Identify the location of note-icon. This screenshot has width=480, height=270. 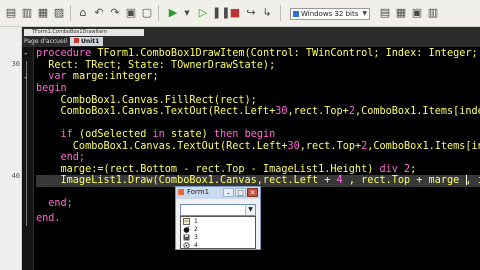
(186, 221).